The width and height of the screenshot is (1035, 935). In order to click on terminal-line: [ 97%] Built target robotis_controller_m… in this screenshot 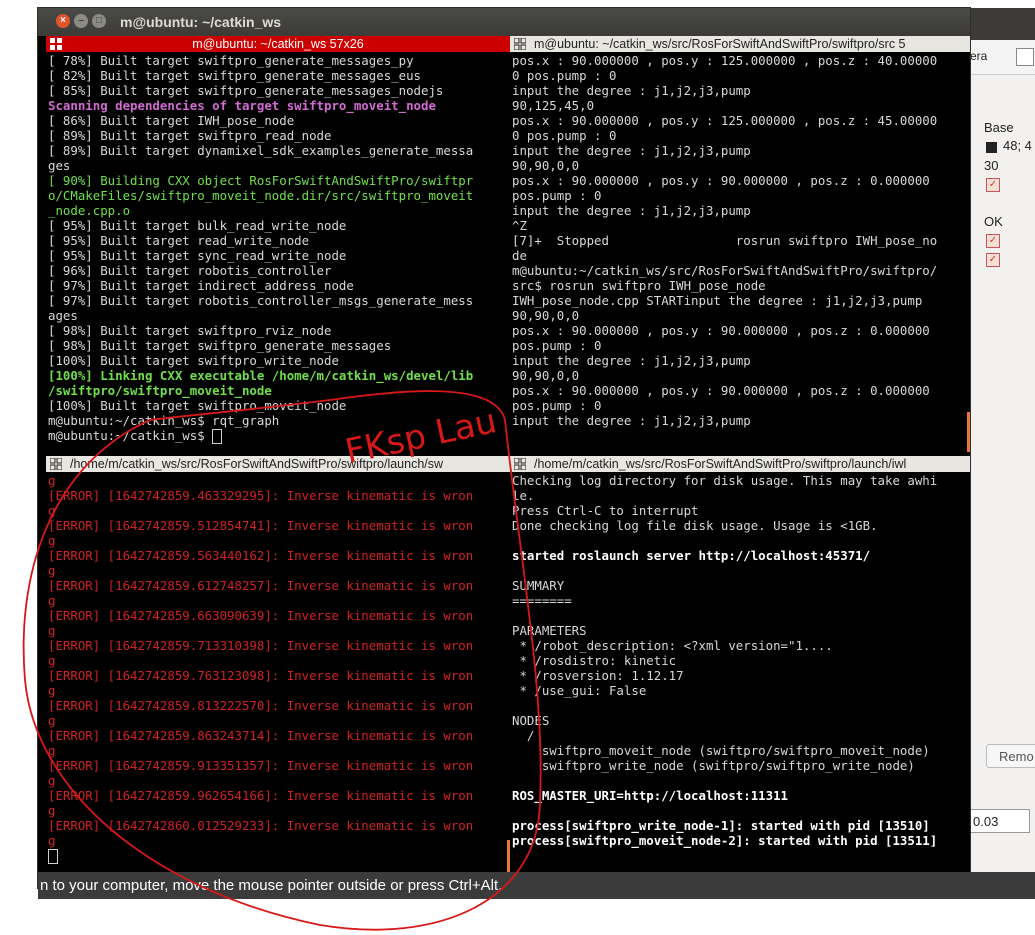, I will do `click(261, 300)`.